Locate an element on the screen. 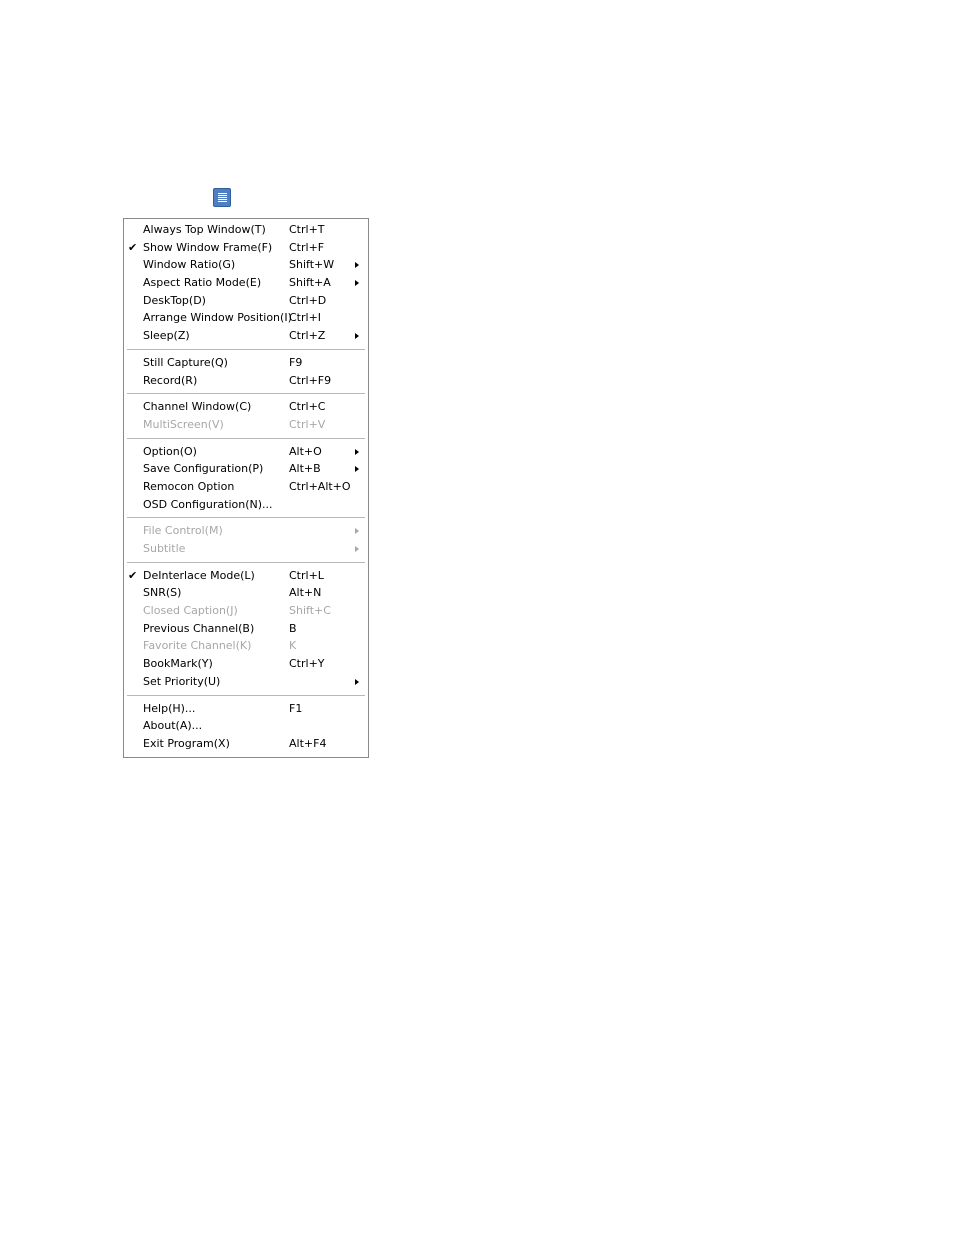 The width and height of the screenshot is (954, 1235). menu-item-shortcut: Ctrl+Alt+O is located at coordinates (320, 486).